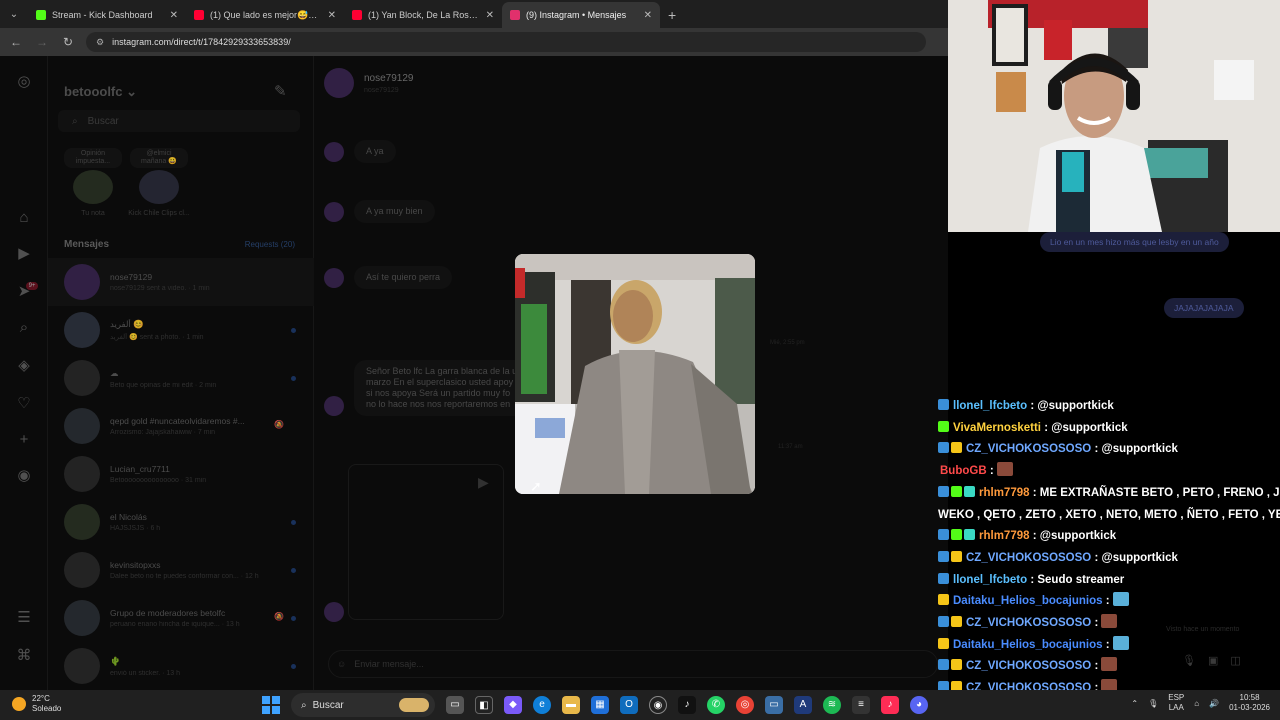  Describe the element at coordinates (513, 705) in the screenshot. I see `copilot-icon: ◆` at that location.